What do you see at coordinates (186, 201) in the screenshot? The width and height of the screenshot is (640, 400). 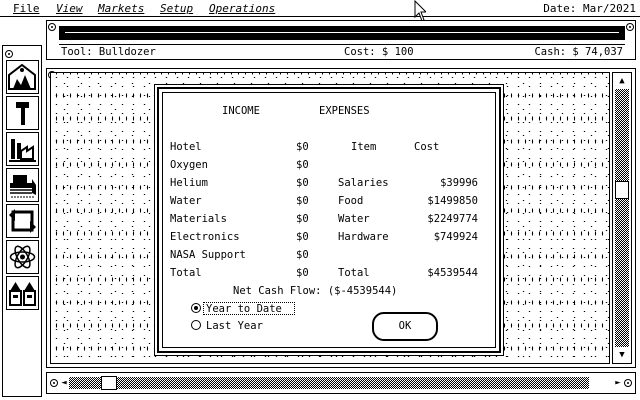 I see `income-label: Water` at bounding box center [186, 201].